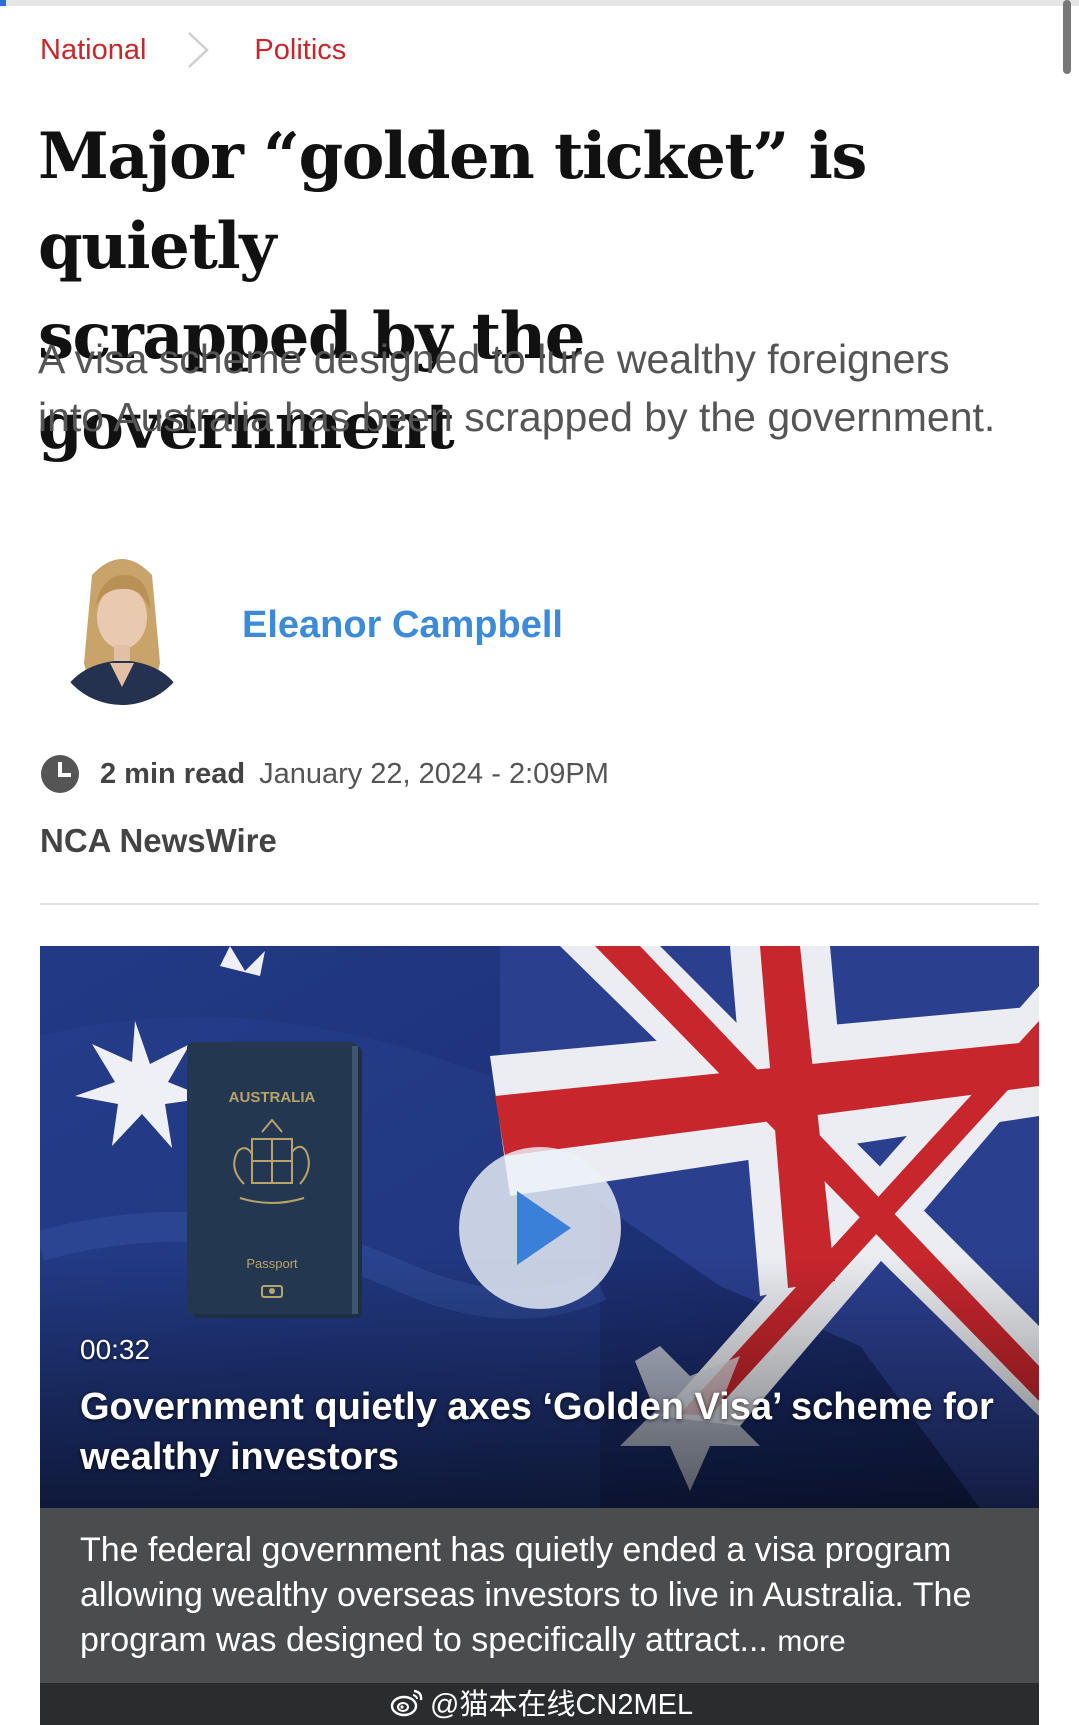 This screenshot has height=1725, width=1079. What do you see at coordinates (562, 1705) in the screenshot?
I see `watermark-text: @猫本在线CN2MEL` at bounding box center [562, 1705].